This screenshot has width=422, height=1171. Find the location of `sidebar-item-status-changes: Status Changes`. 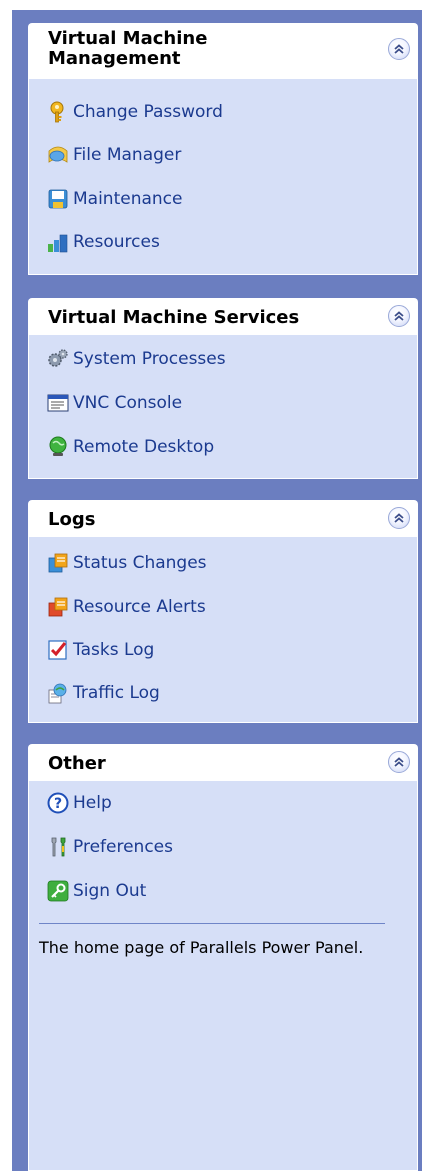

sidebar-item-status-changes: Status Changes is located at coordinates (127, 563).